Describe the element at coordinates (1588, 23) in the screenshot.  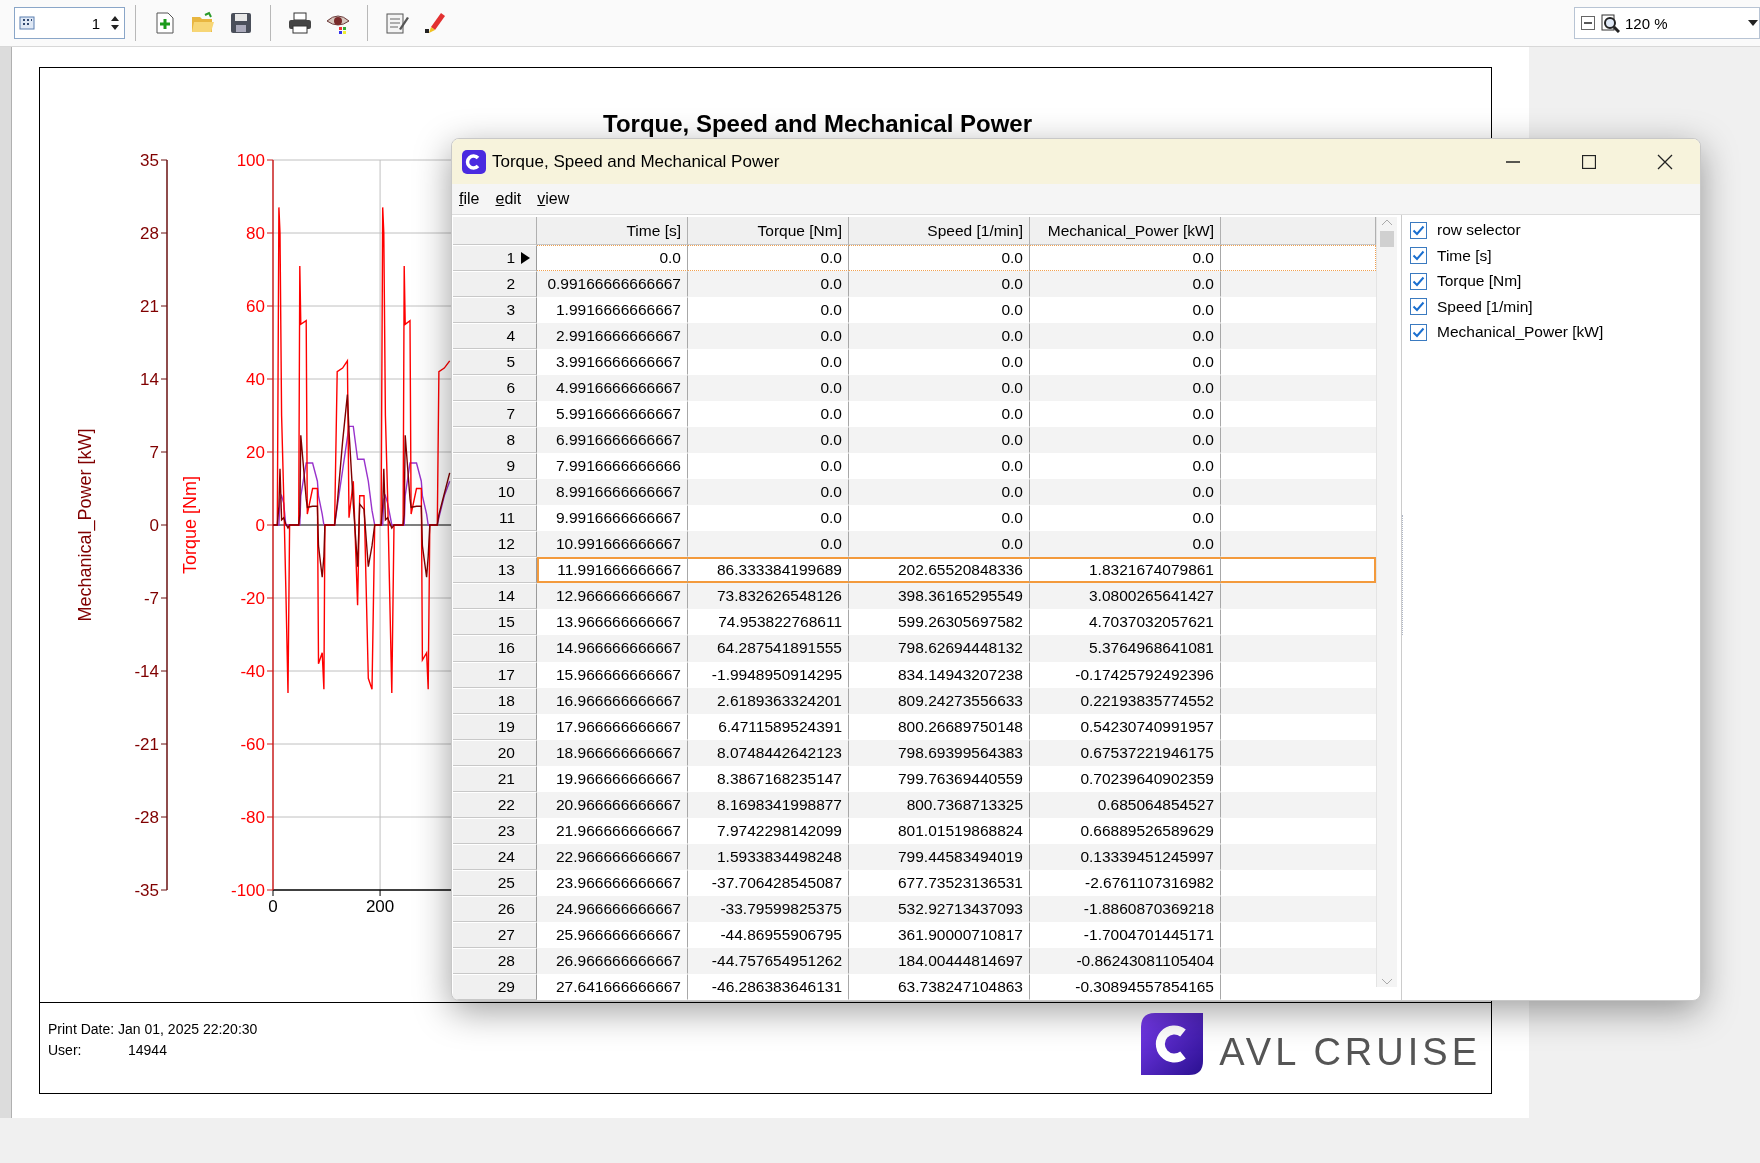
I see `collapse-icon` at that location.